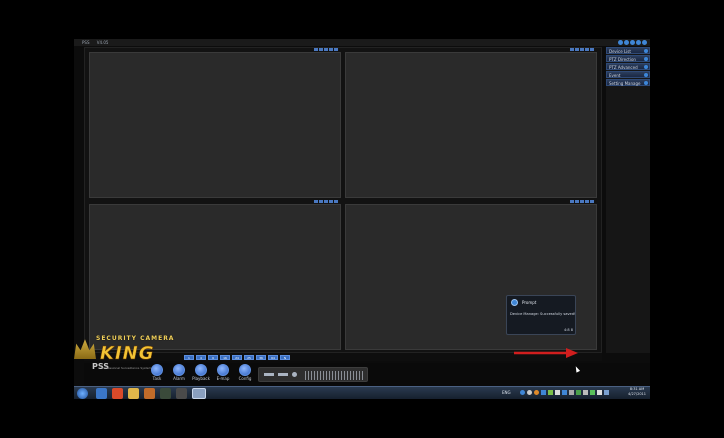 This screenshot has width=724, height=438. What do you see at coordinates (644, 42) in the screenshot?
I see `close-icon` at bounding box center [644, 42].